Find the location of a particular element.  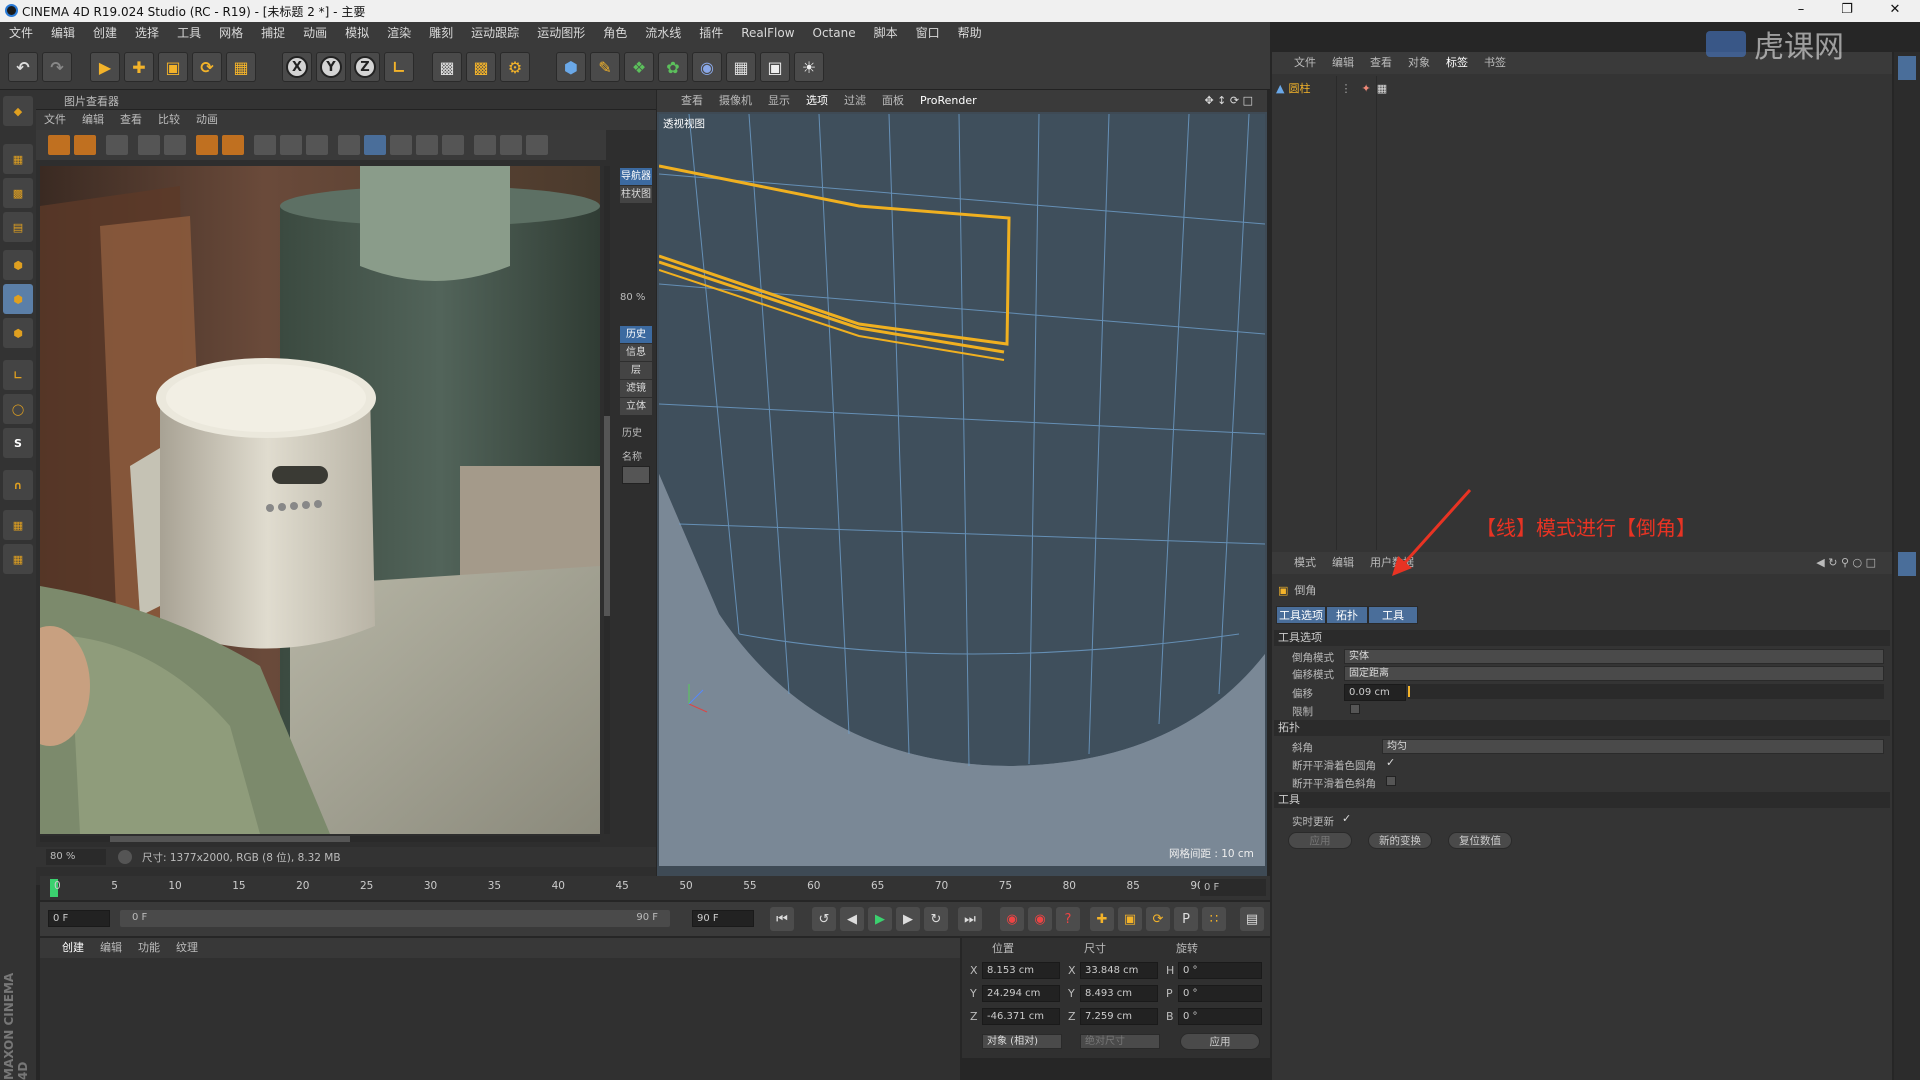

menu-item: 捕捉 is located at coordinates (273, 33).